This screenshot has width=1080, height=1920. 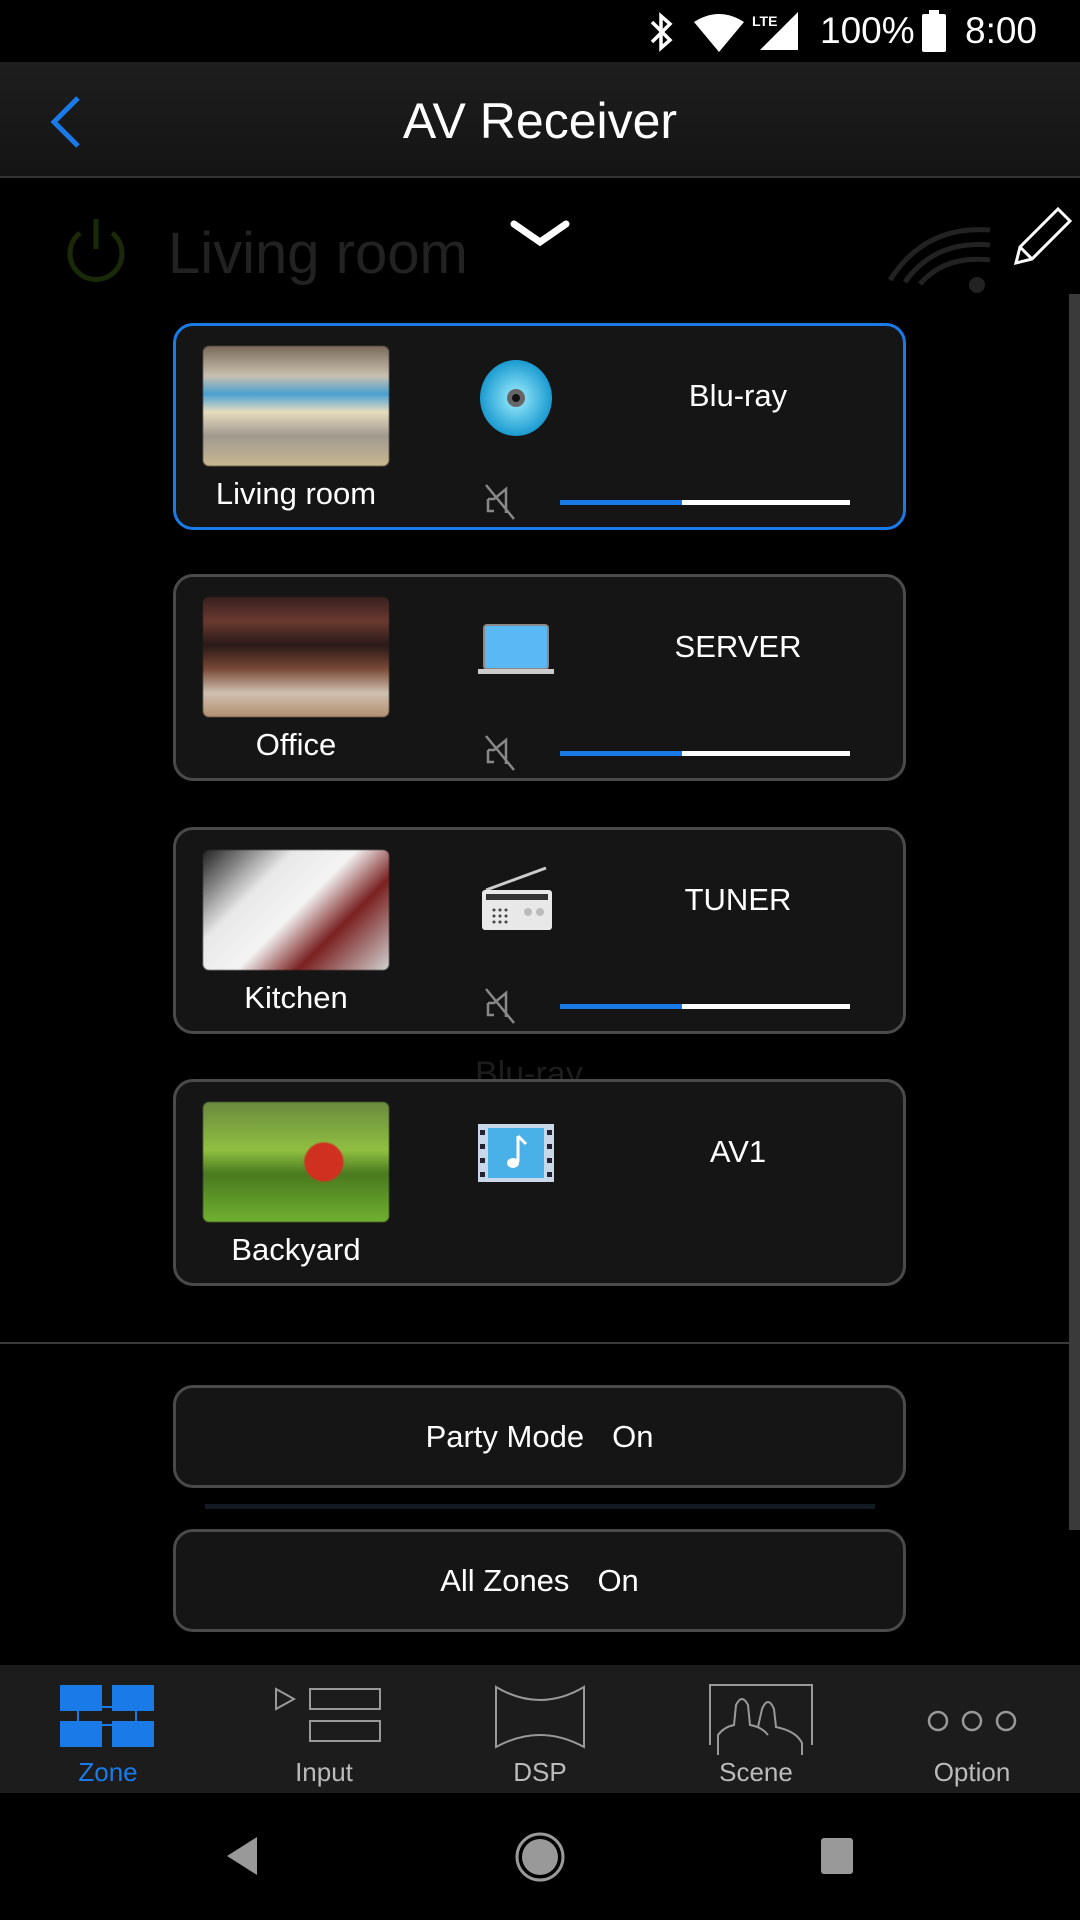 What do you see at coordinates (328, 1714) in the screenshot?
I see `input-icon` at bounding box center [328, 1714].